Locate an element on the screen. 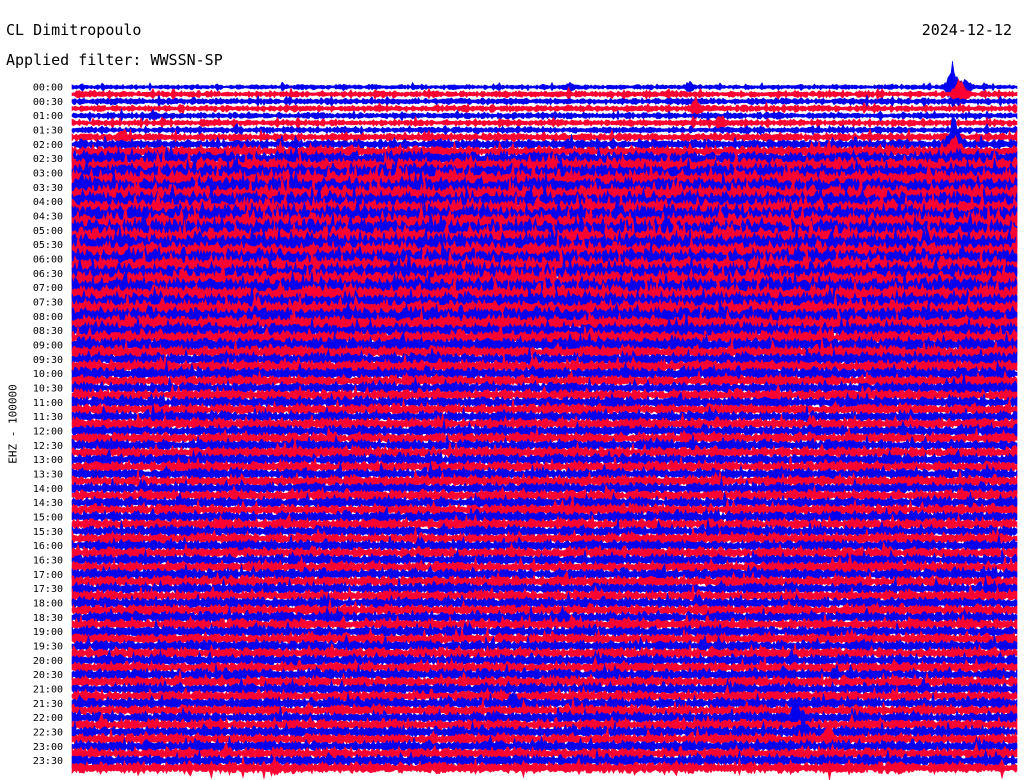 The image size is (1024, 780). tick-label-1830: 18:30 is located at coordinates (48, 618).